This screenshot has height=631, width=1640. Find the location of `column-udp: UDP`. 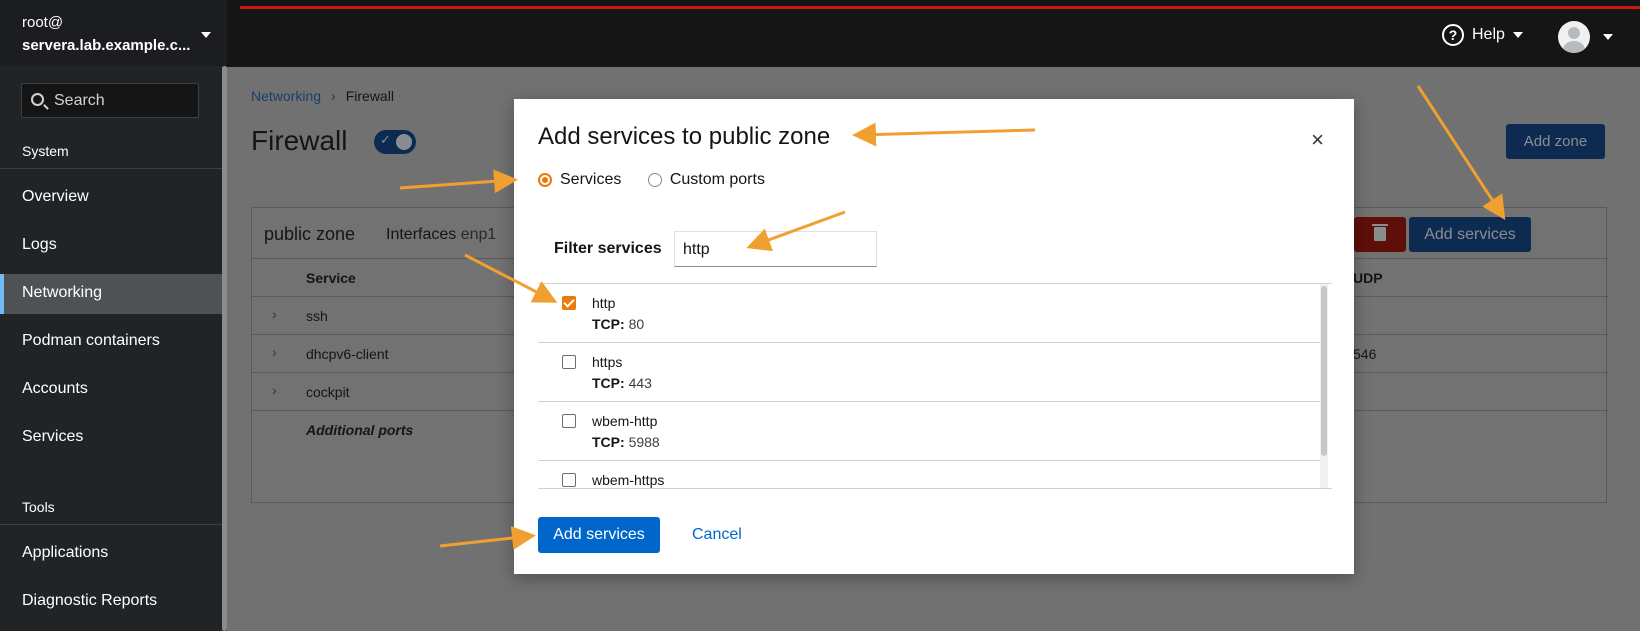

column-udp: UDP is located at coordinates (1368, 278).